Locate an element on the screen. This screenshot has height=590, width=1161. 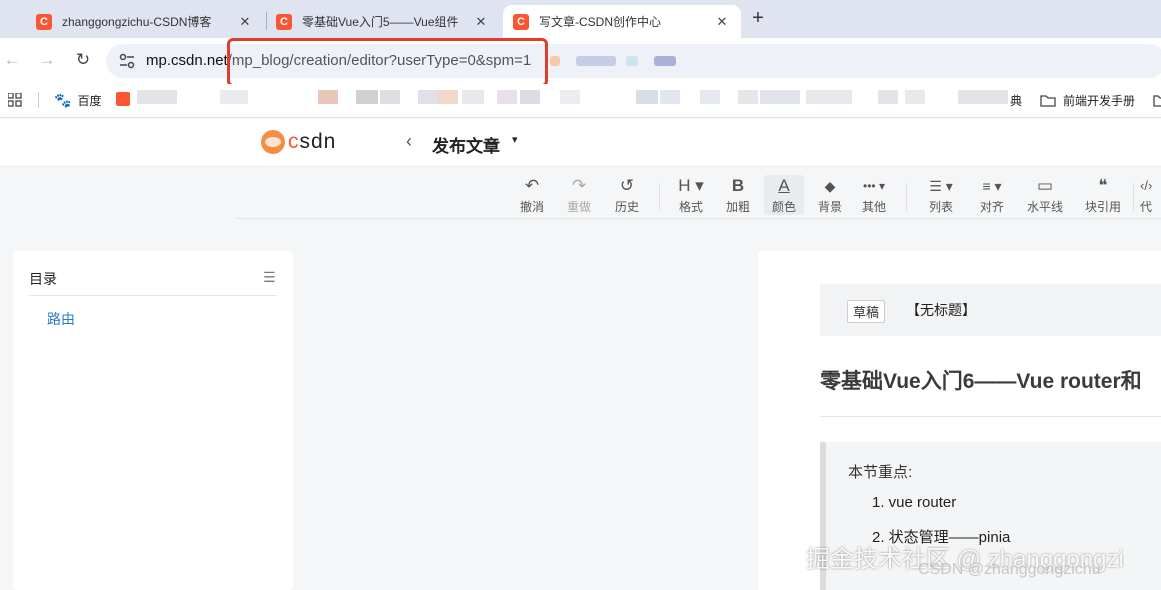
list-item: 1. vue router is located at coordinates (914, 502).